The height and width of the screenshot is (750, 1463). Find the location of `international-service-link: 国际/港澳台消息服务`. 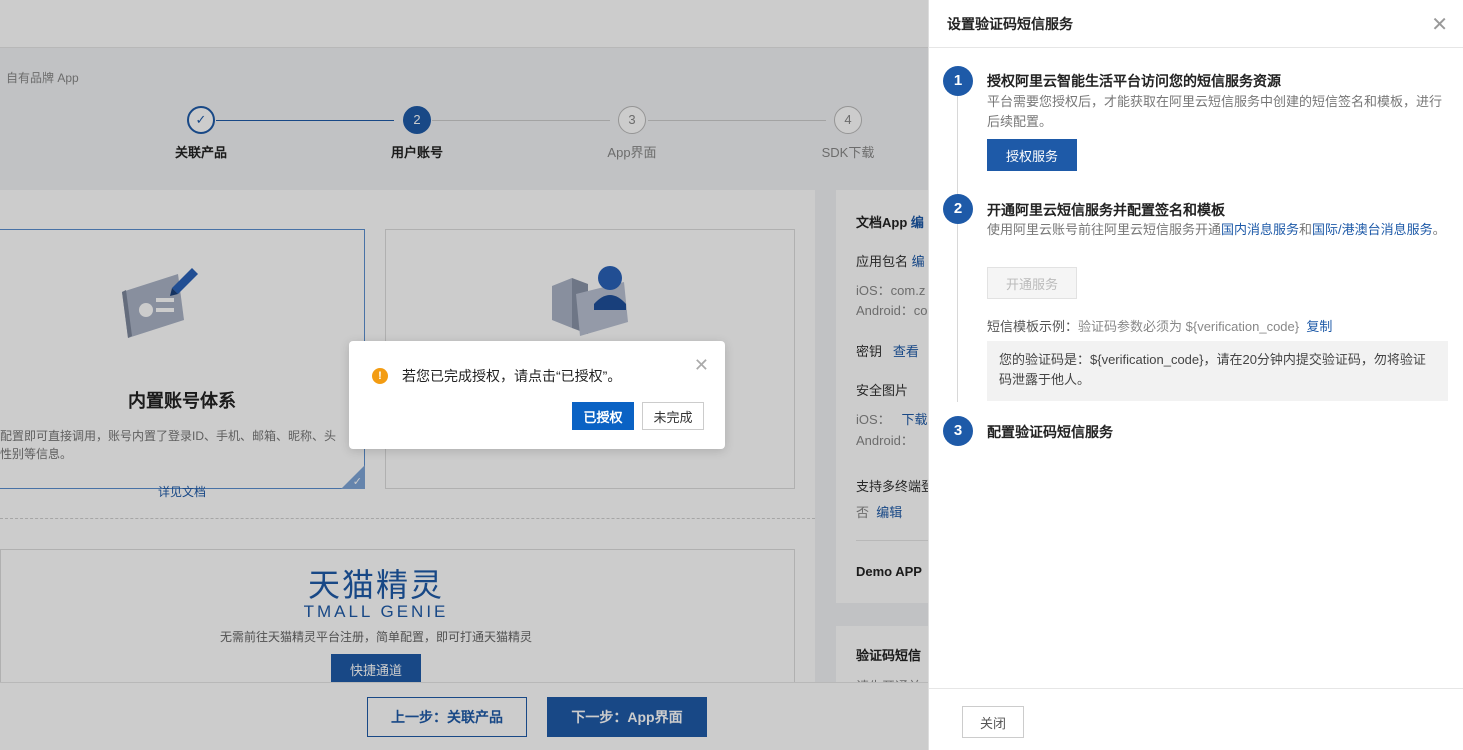

international-service-link: 国际/港澳台消息服务 is located at coordinates (1372, 229).